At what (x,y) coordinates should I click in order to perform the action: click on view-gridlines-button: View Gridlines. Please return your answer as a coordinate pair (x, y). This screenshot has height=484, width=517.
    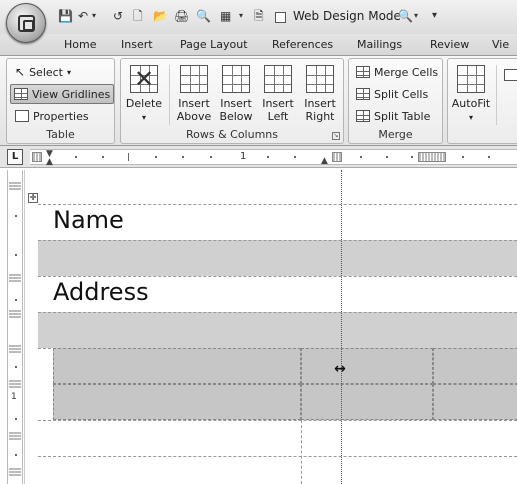
    Looking at the image, I should click on (62, 94).